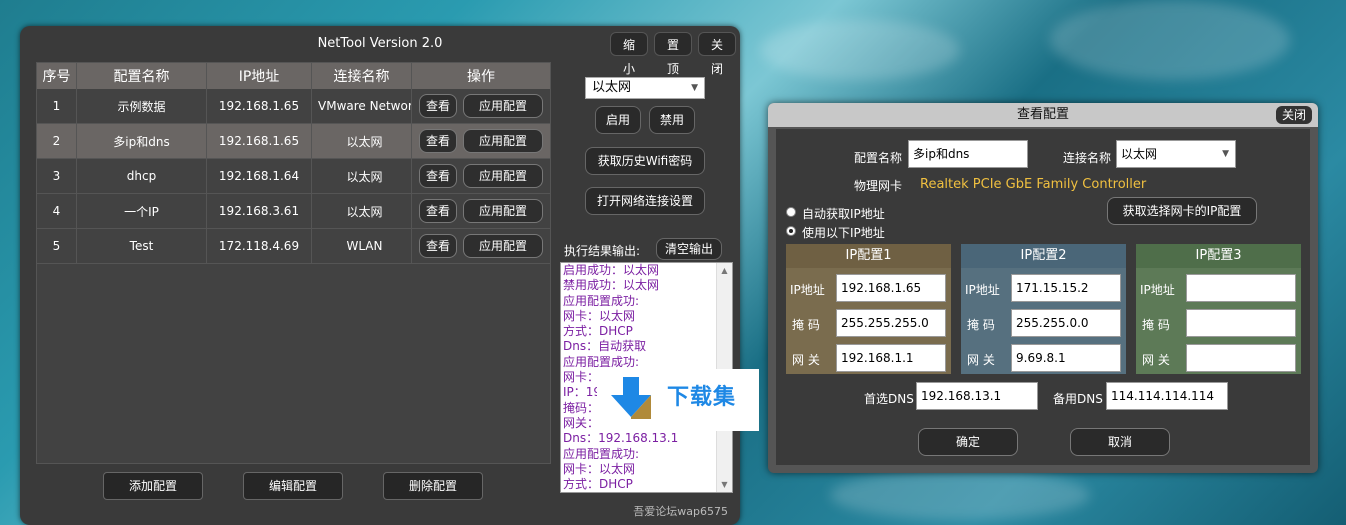 This screenshot has height=525, width=1346. I want to click on output-line: 禁用成功：以太网, so click(611, 285).